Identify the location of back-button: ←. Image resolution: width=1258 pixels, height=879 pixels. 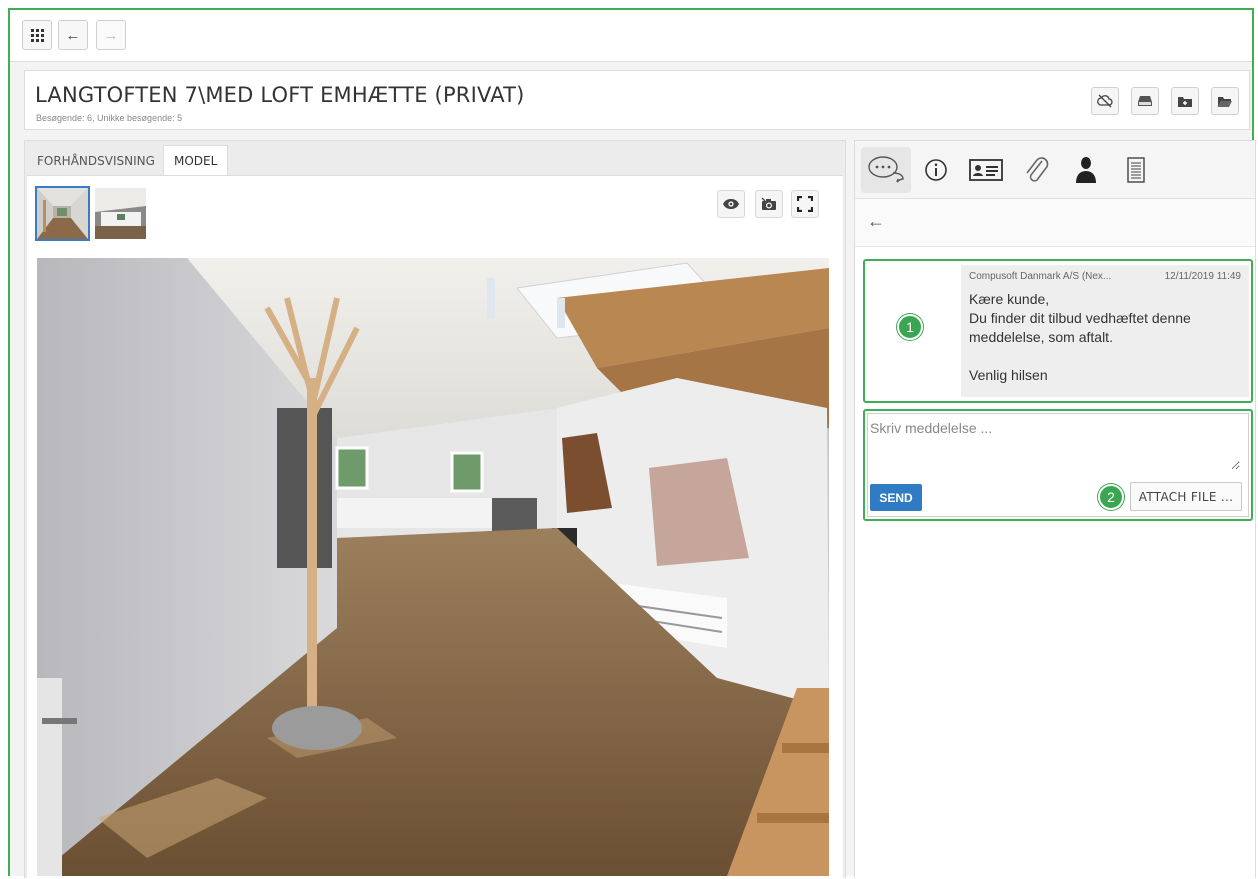
(73, 35).